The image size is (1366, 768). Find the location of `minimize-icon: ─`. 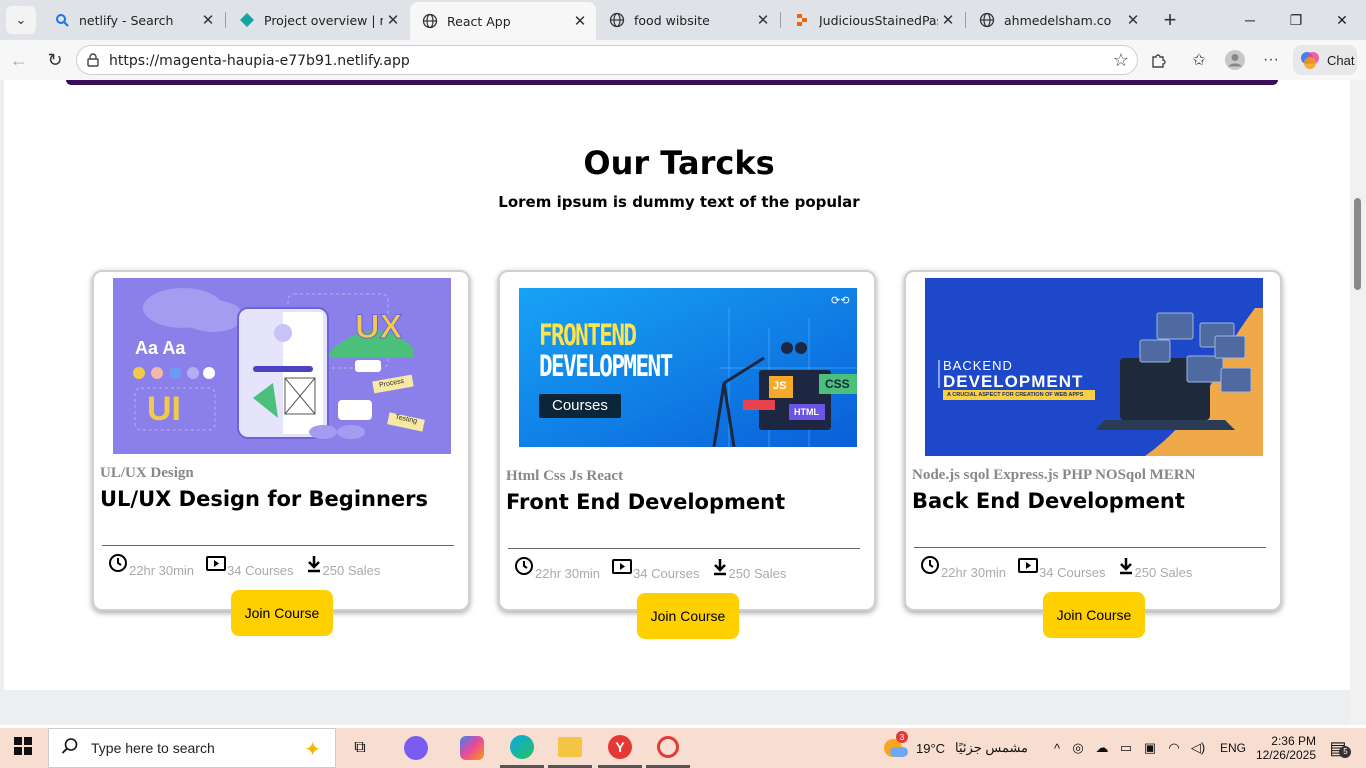

minimize-icon: ─ is located at coordinates (1250, 20).